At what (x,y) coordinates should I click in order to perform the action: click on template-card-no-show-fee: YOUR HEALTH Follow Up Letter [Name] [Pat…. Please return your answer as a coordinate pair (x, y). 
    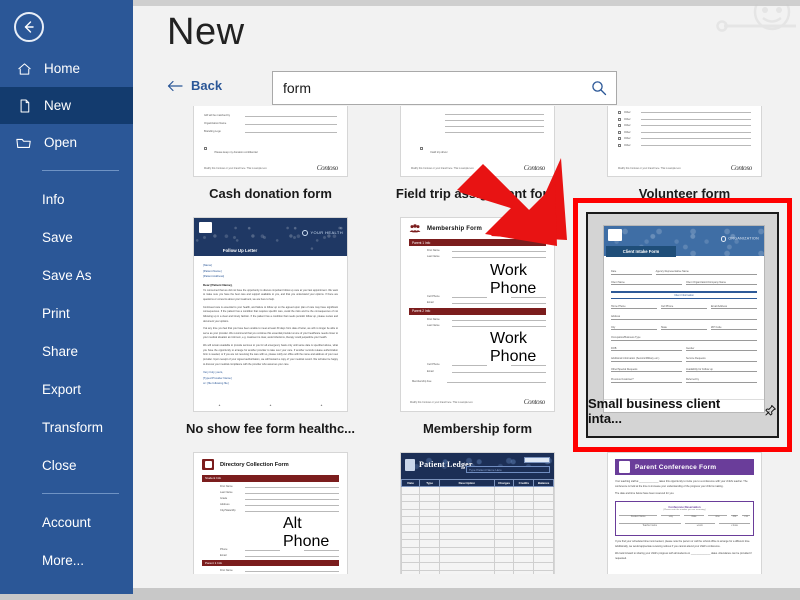
    Looking at the image, I should click on (270, 326).